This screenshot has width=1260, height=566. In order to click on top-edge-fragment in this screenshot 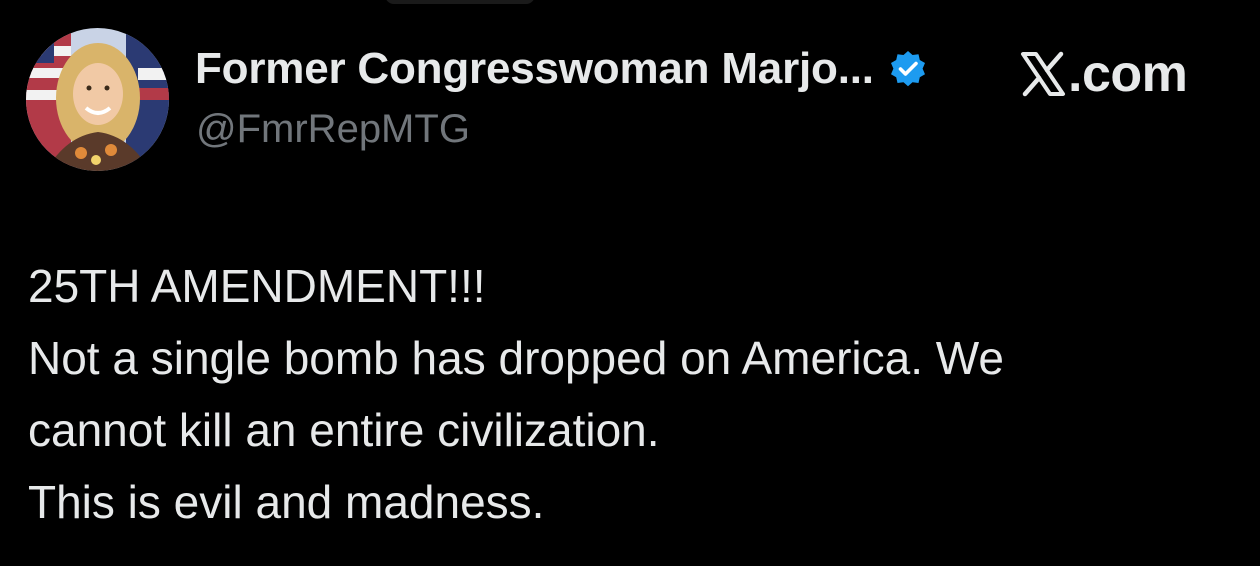, I will do `click(460, 2)`.